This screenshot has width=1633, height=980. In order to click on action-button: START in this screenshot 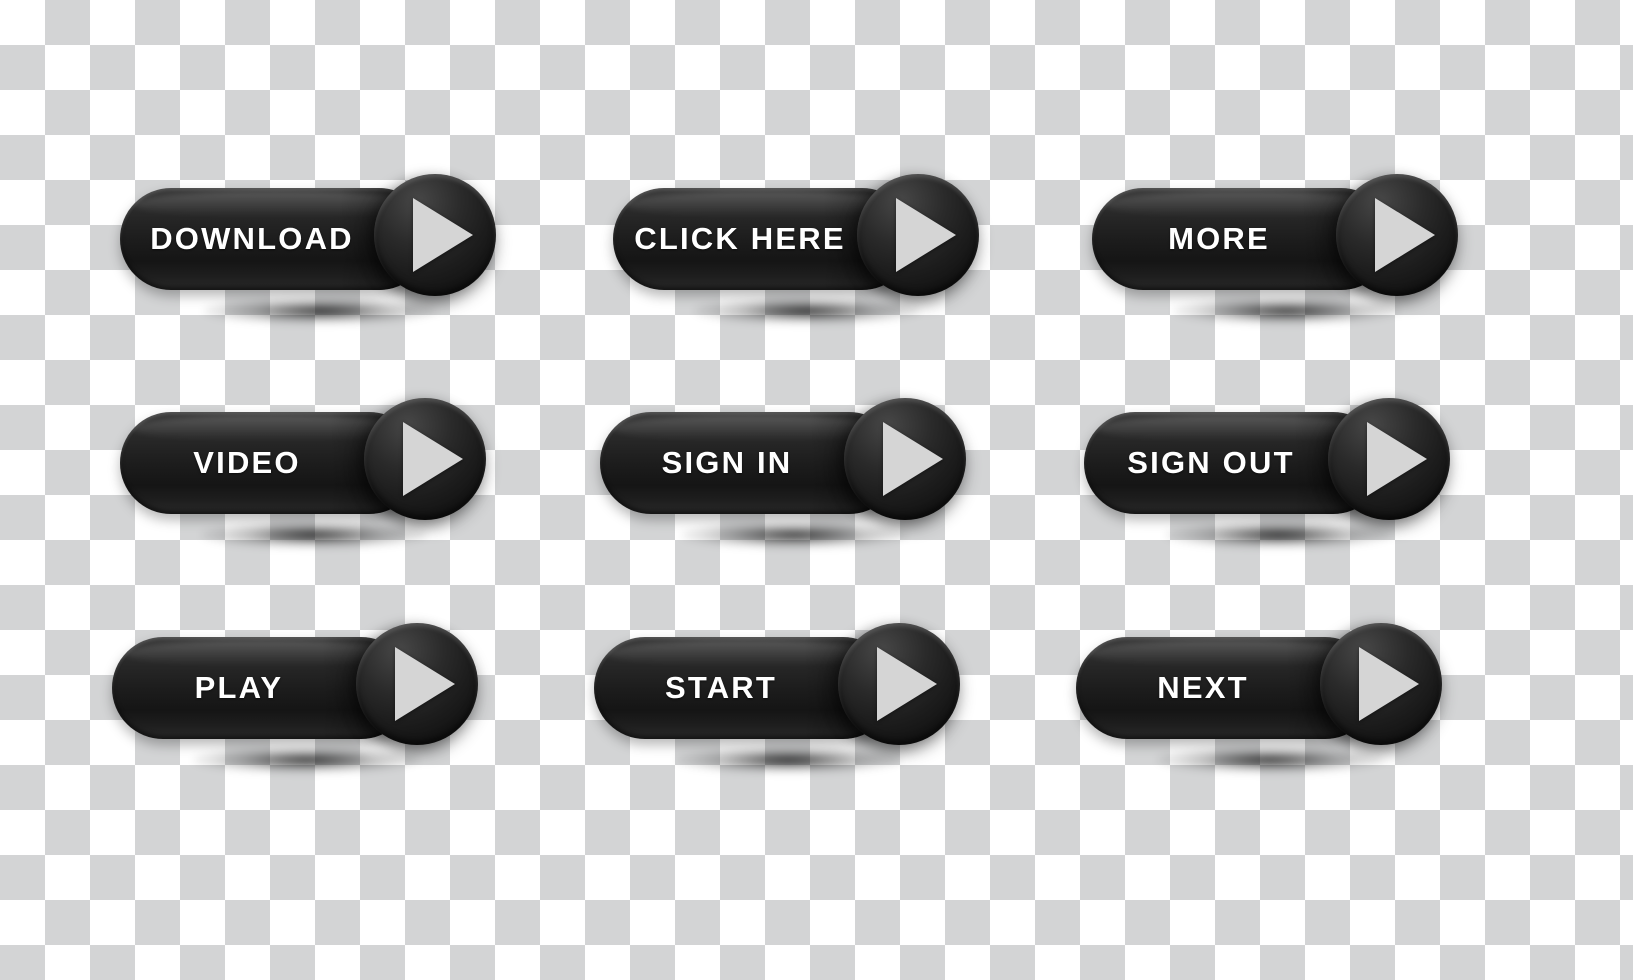, I will do `click(777, 698)`.